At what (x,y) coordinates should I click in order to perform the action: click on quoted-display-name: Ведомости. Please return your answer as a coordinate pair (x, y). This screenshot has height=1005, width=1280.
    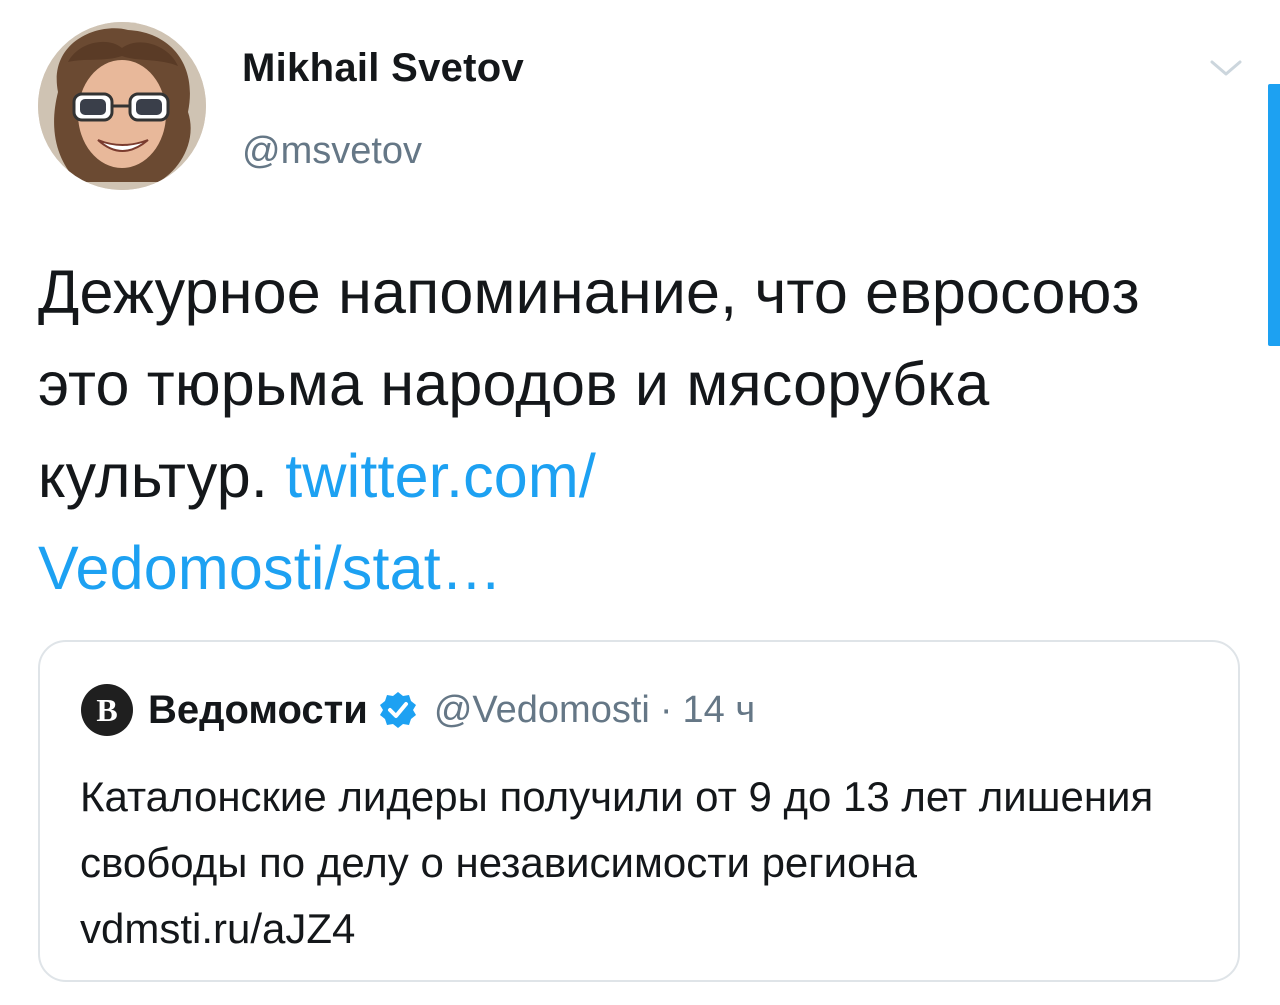
    Looking at the image, I should click on (258, 710).